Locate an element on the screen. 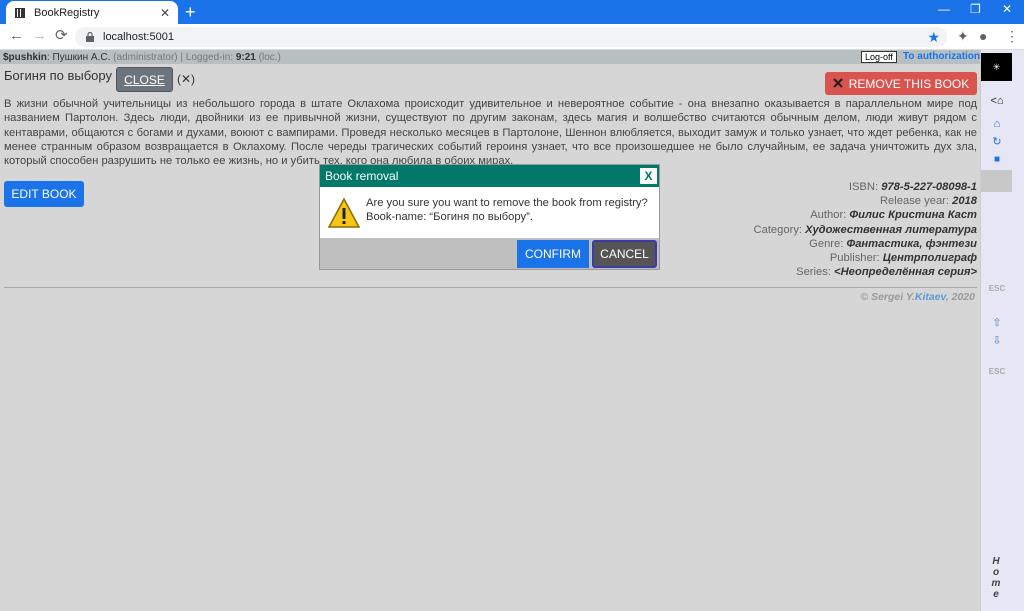 The height and width of the screenshot is (611, 1024). esc-button-1: ESC is located at coordinates (997, 288).